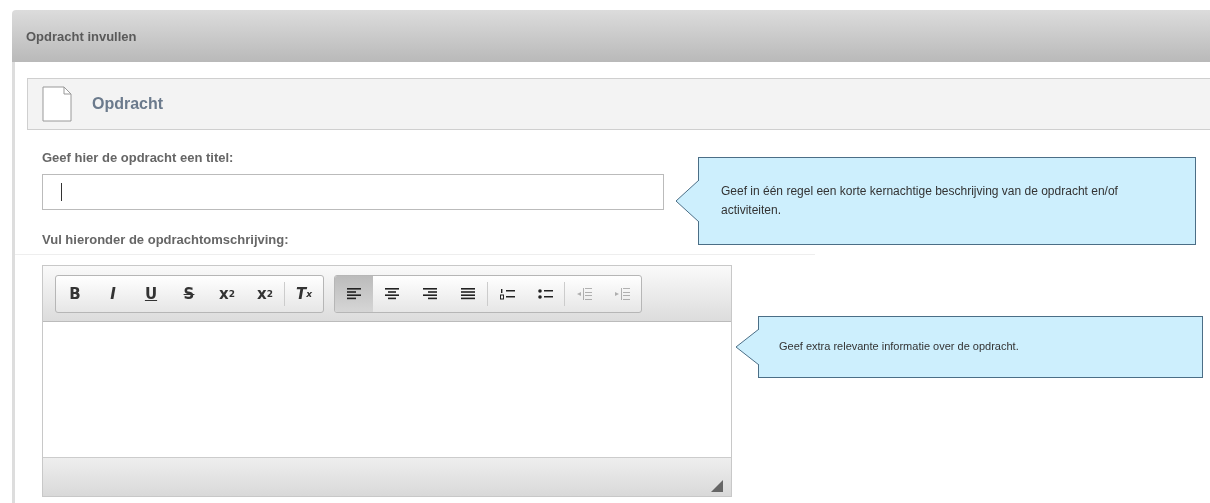  Describe the element at coordinates (75, 293) in the screenshot. I see `bold-button: B` at that location.